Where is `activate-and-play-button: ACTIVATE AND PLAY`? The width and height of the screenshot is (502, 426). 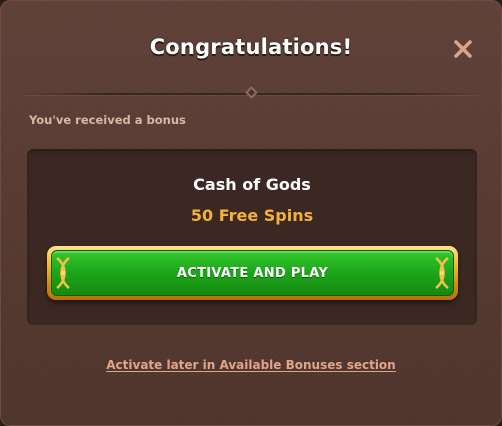 activate-and-play-button: ACTIVATE AND PLAY is located at coordinates (252, 273).